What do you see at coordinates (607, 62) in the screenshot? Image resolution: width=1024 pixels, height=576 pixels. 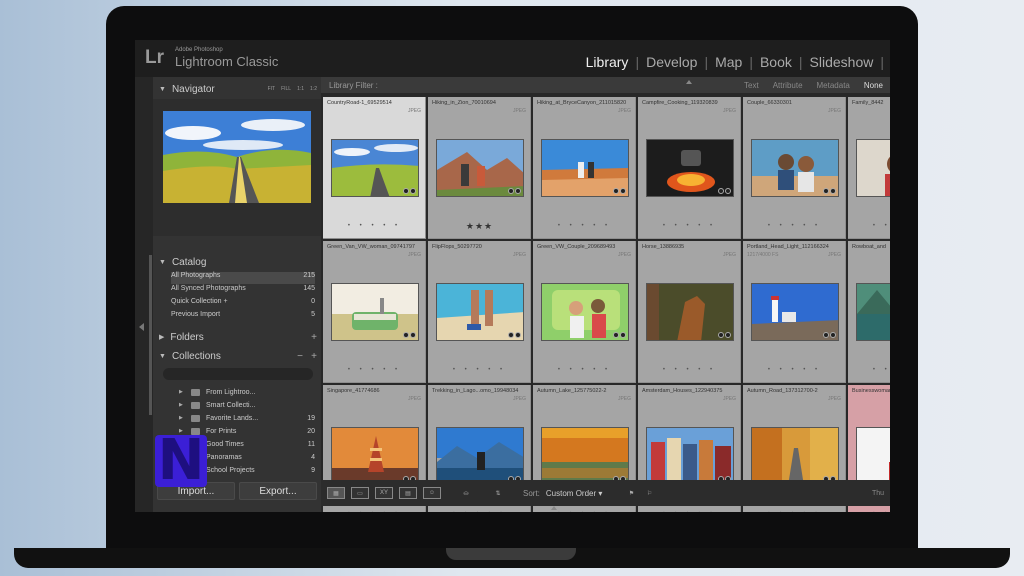 I see `module-library: Library` at bounding box center [607, 62].